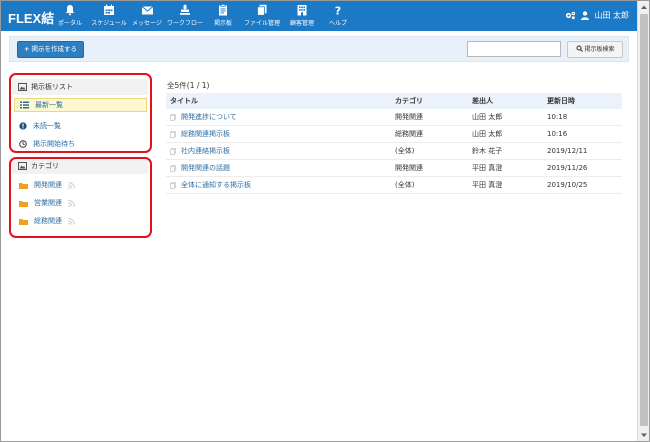 This screenshot has width=650, height=442. What do you see at coordinates (567, 151) in the screenshot?
I see `row-updated: 2019/12/11` at bounding box center [567, 151].